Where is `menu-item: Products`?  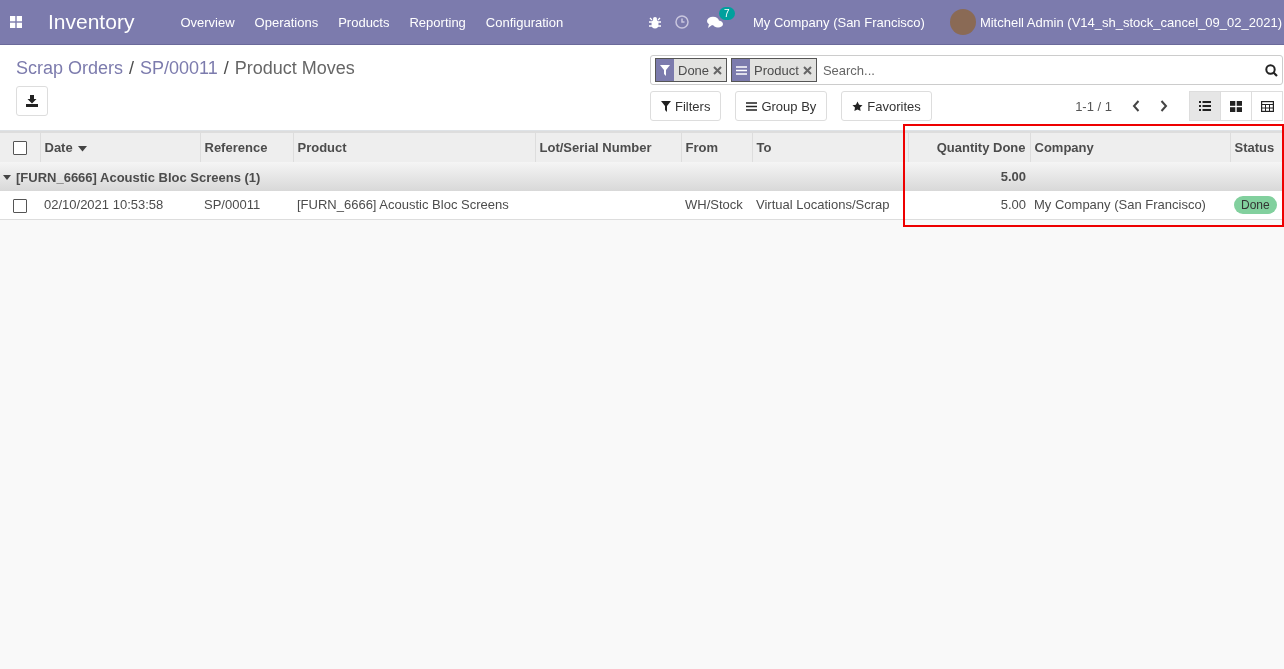 menu-item: Products is located at coordinates (364, 22).